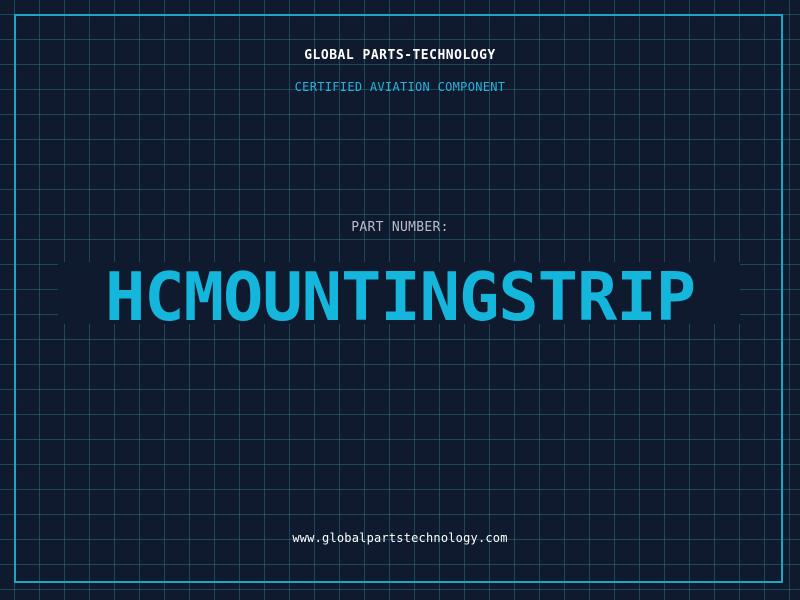 The width and height of the screenshot is (800, 600). I want to click on part-number-value: HCMOUNTINGSTRIP, so click(400, 297).